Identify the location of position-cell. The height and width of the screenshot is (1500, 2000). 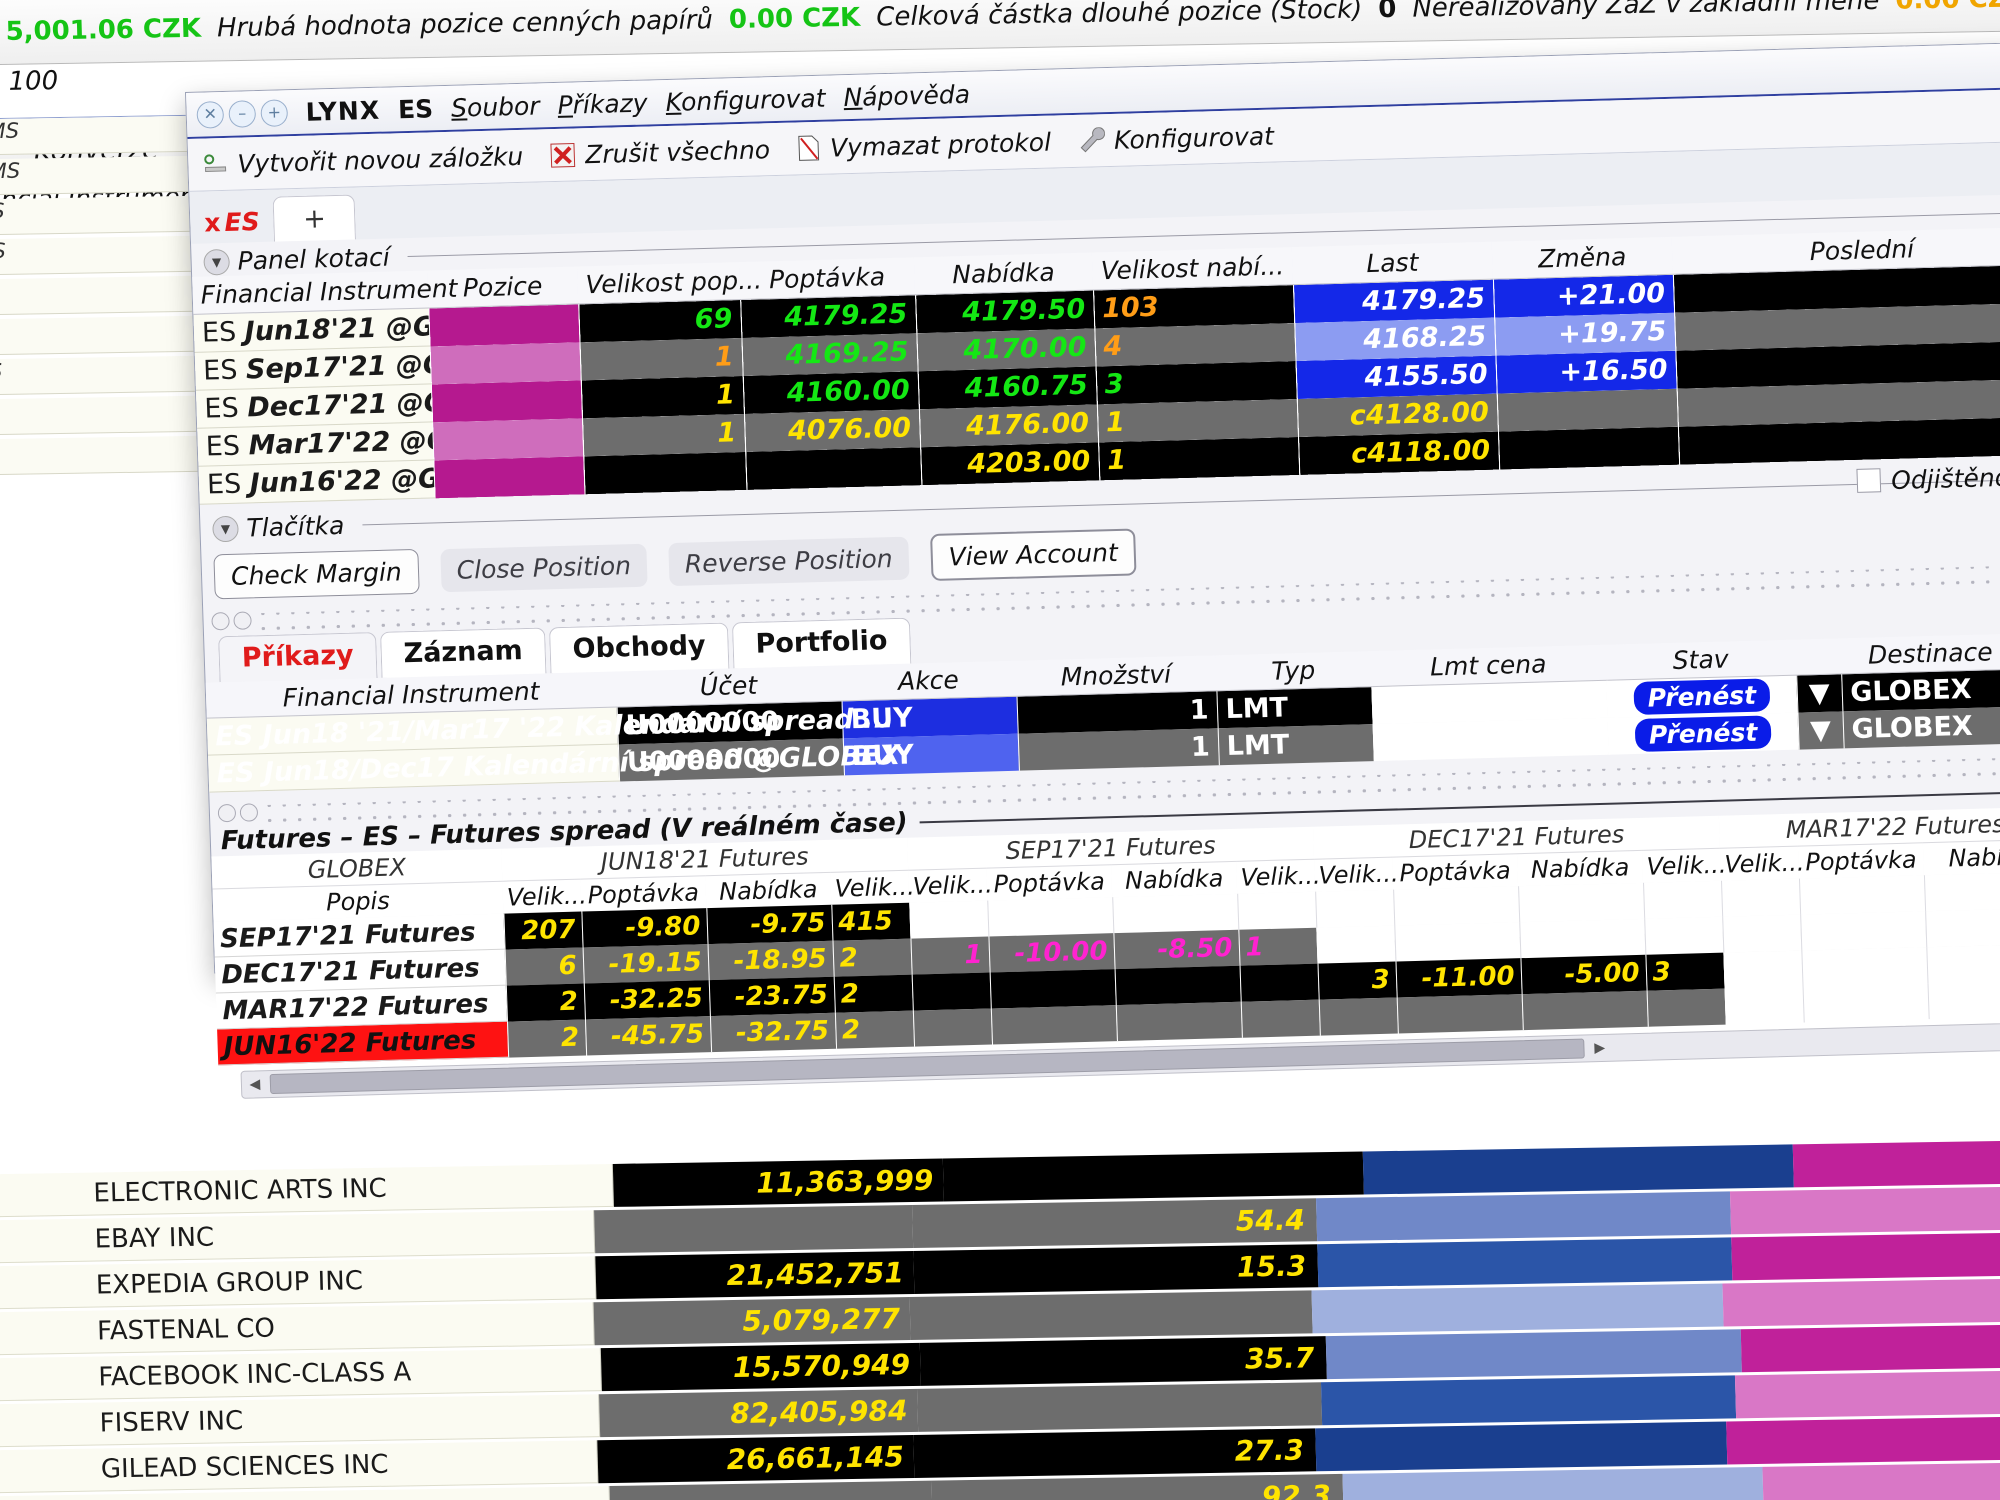
(505, 362).